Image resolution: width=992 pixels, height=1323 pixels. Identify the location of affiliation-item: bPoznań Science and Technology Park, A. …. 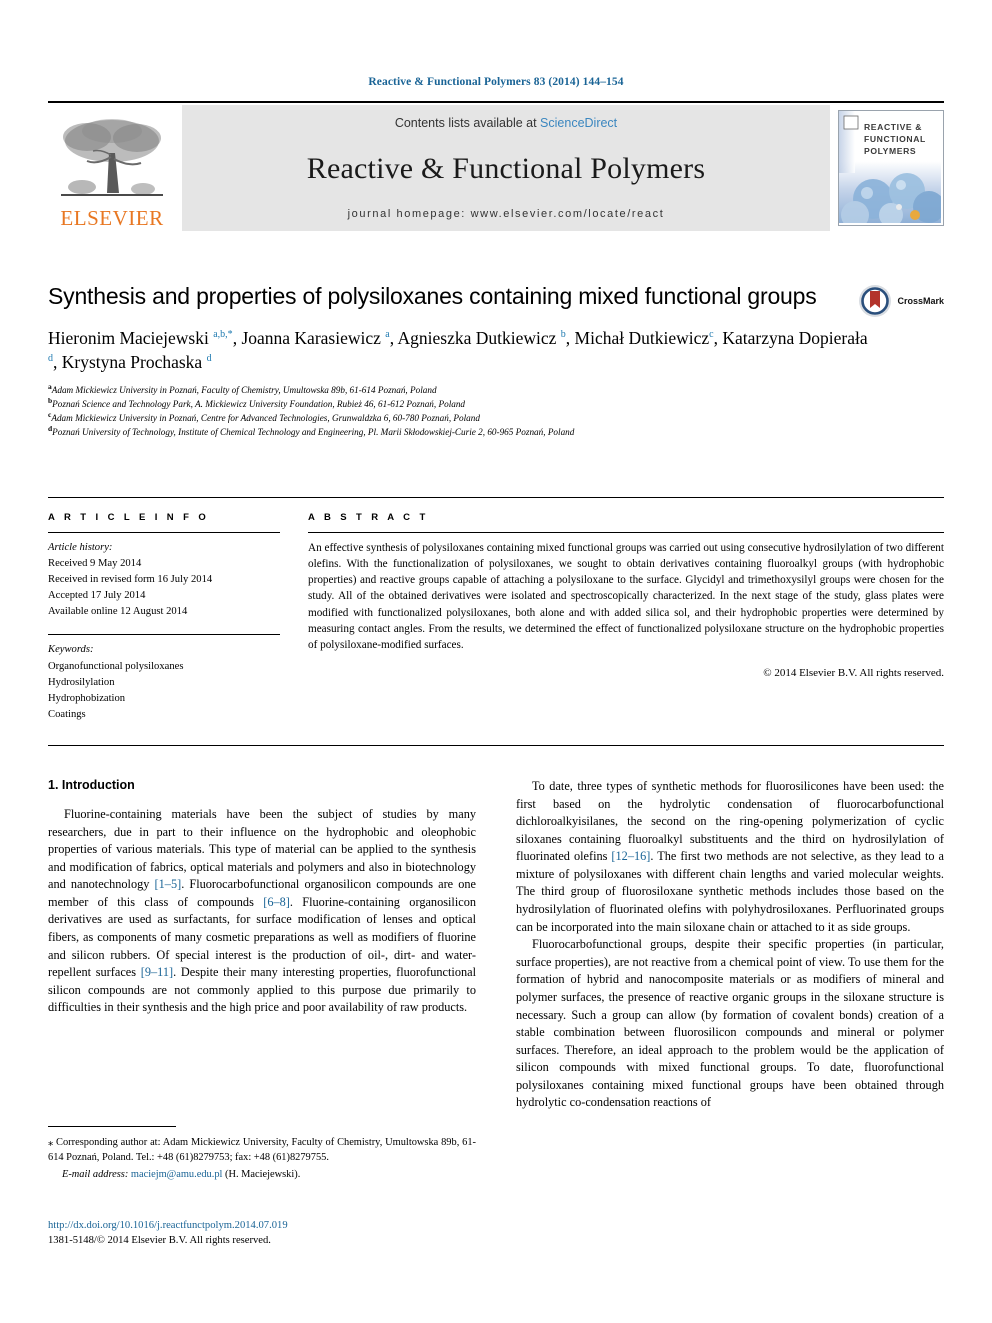
(496, 404).